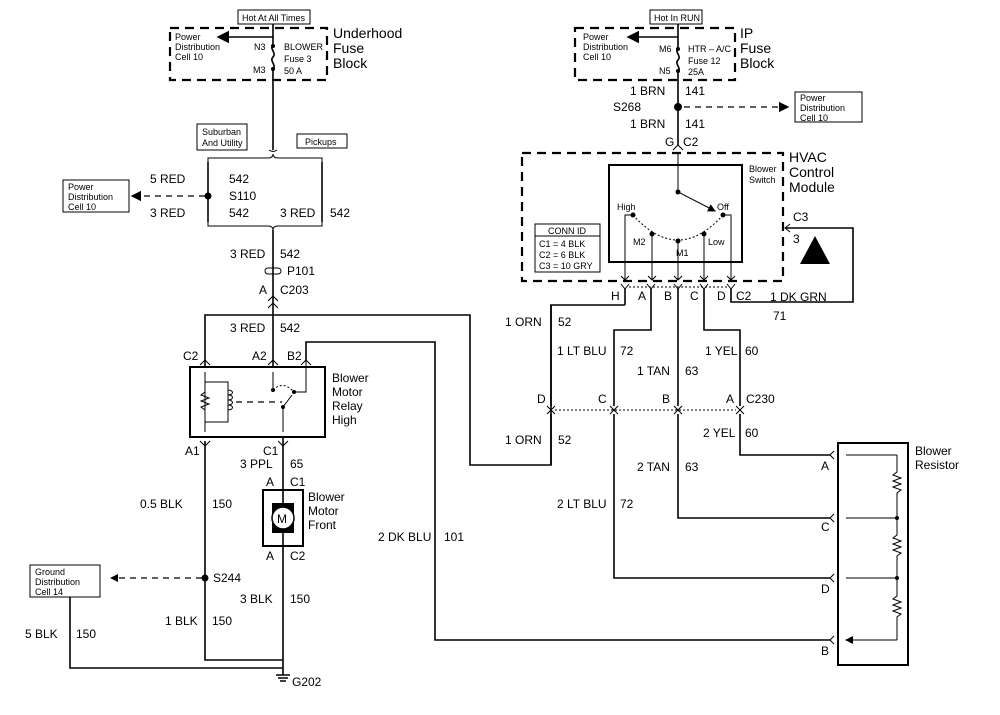 This screenshot has height=715, width=1000. I want to click on wire-color: 5 RED, so click(168, 179).